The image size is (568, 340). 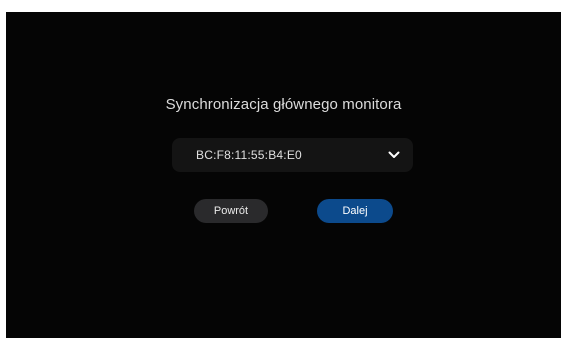 I want to click on selected-monitor-address: BC:F8:11:55:B4:E0, so click(x=249, y=155).